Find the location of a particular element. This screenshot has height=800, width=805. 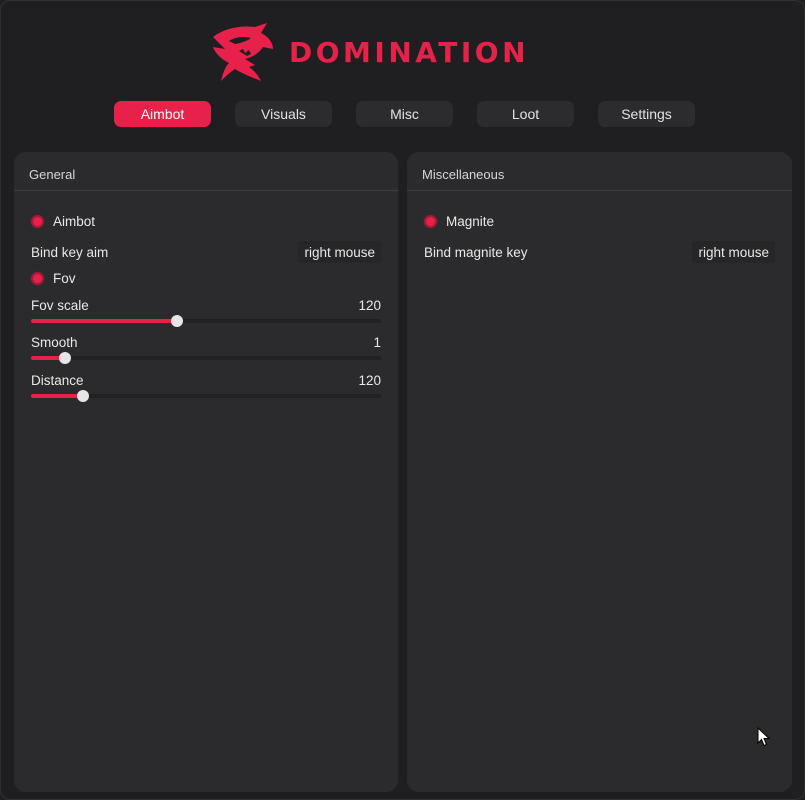

smooth-track is located at coordinates (206, 358).